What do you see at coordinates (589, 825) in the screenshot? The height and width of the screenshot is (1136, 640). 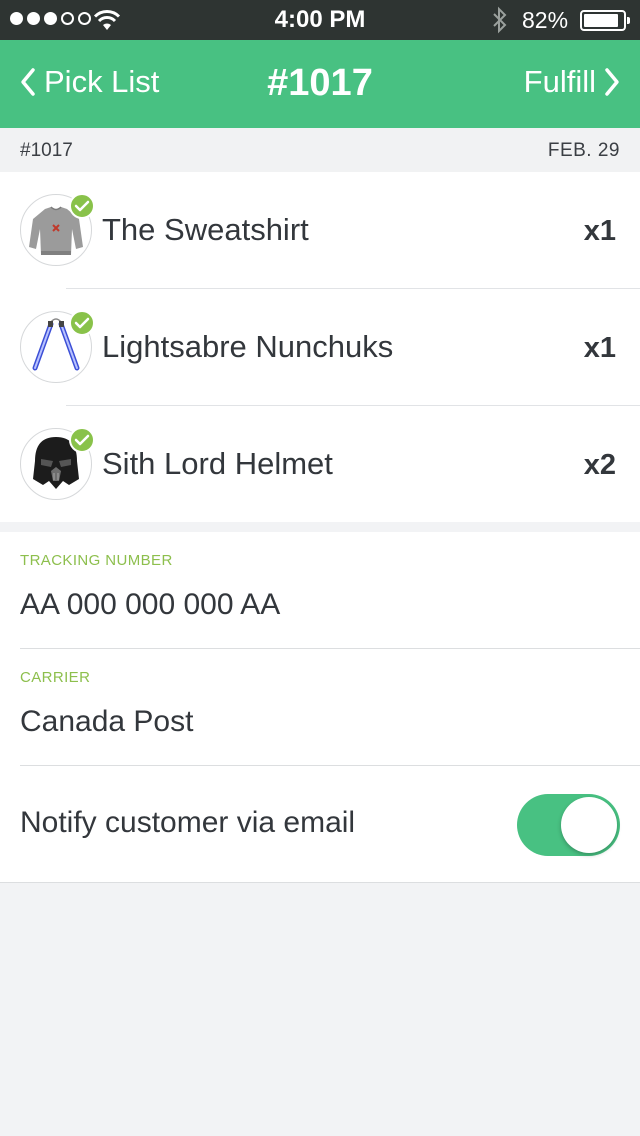 I see `toggle-knob` at bounding box center [589, 825].